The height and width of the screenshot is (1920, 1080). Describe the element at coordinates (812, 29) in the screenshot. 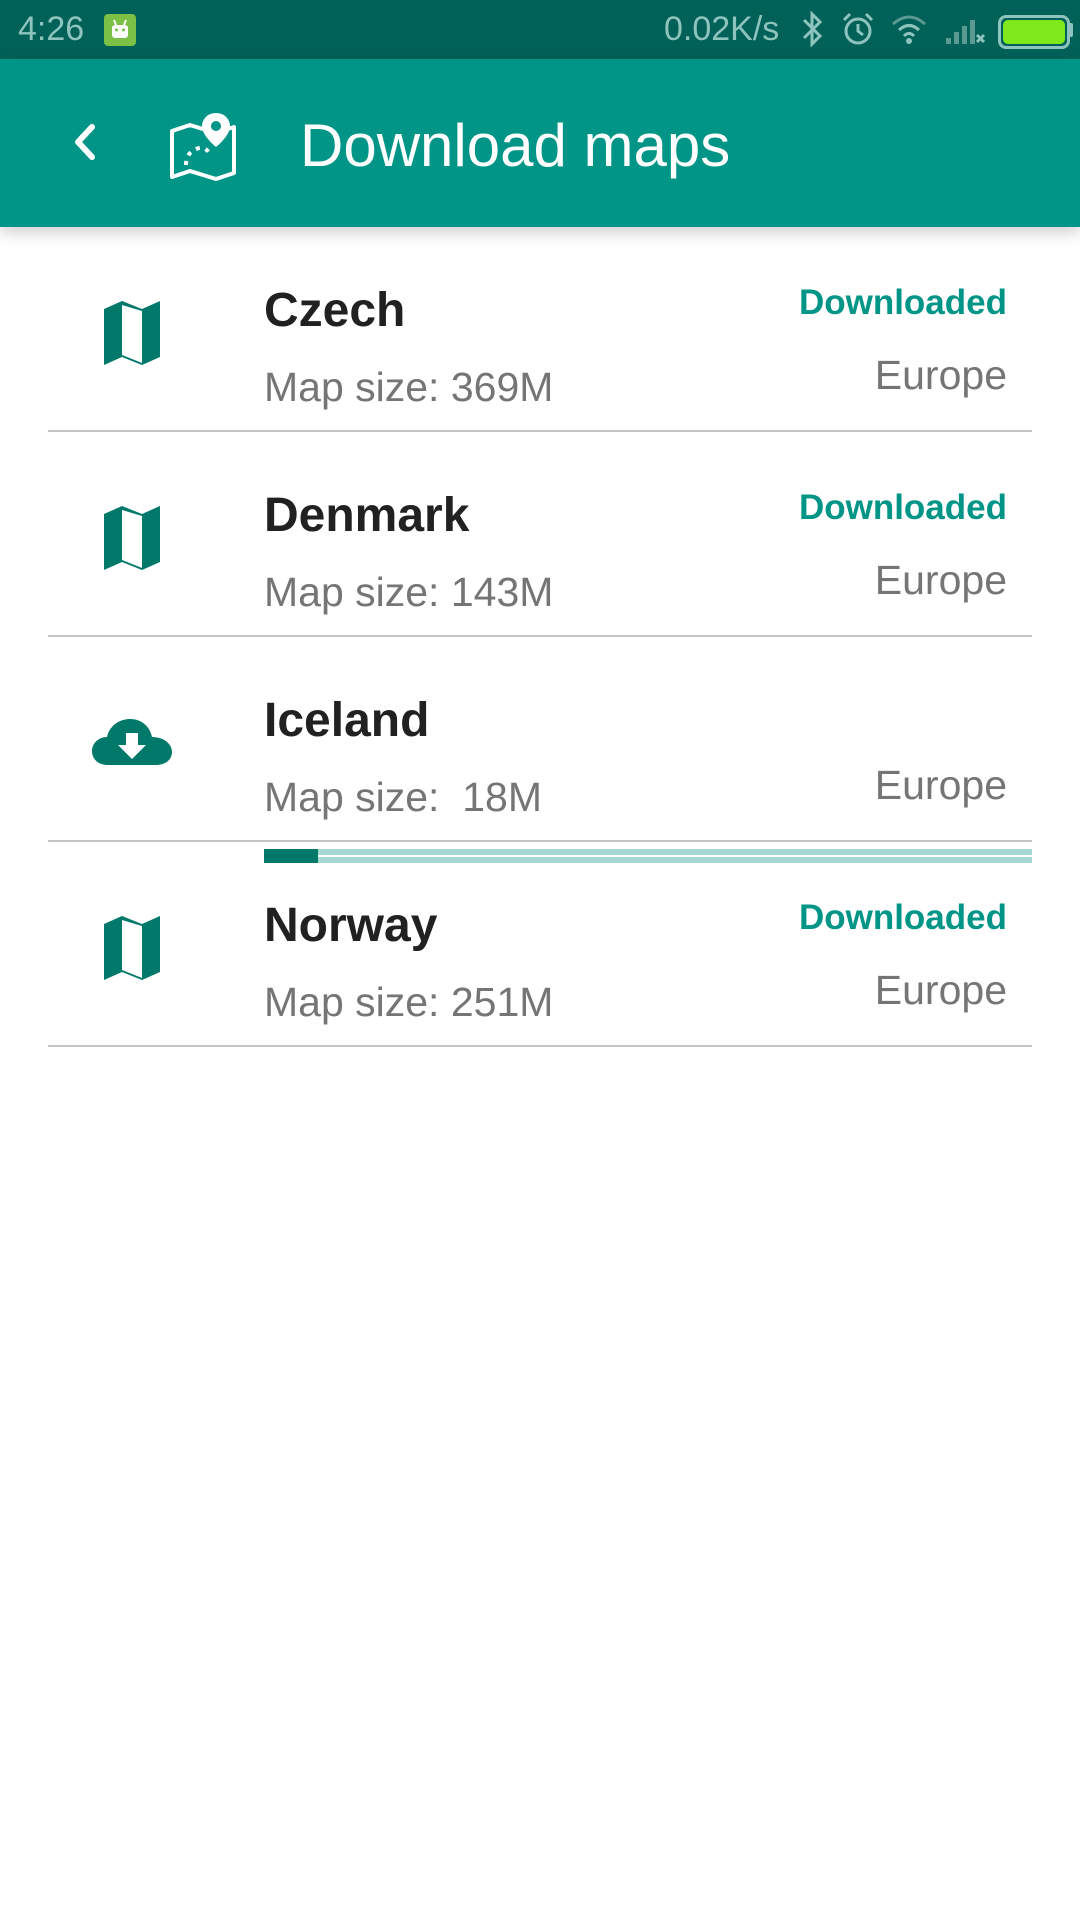

I see `bluetooth-icon` at that location.